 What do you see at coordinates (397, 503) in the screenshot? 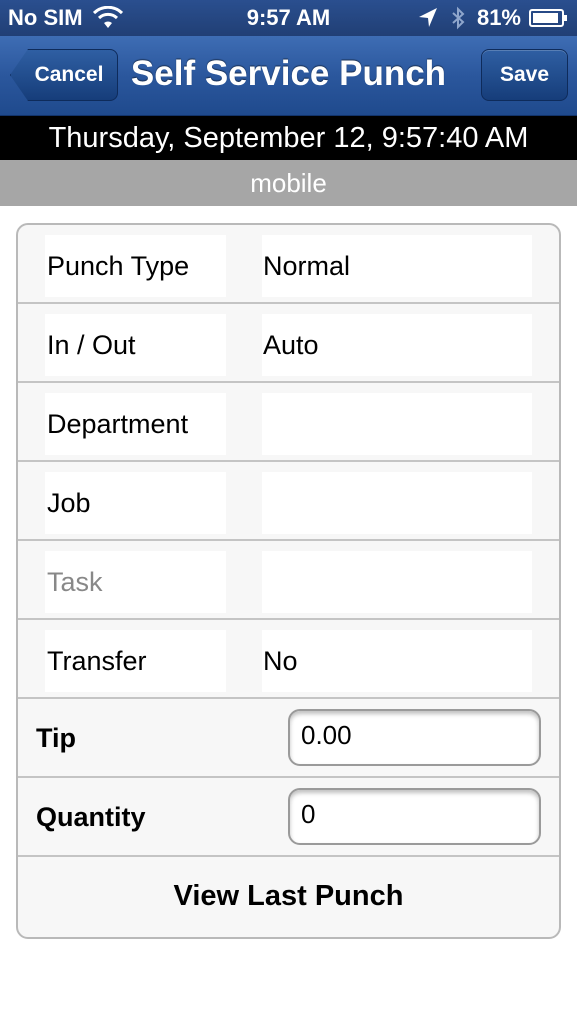
I see `job-value` at bounding box center [397, 503].